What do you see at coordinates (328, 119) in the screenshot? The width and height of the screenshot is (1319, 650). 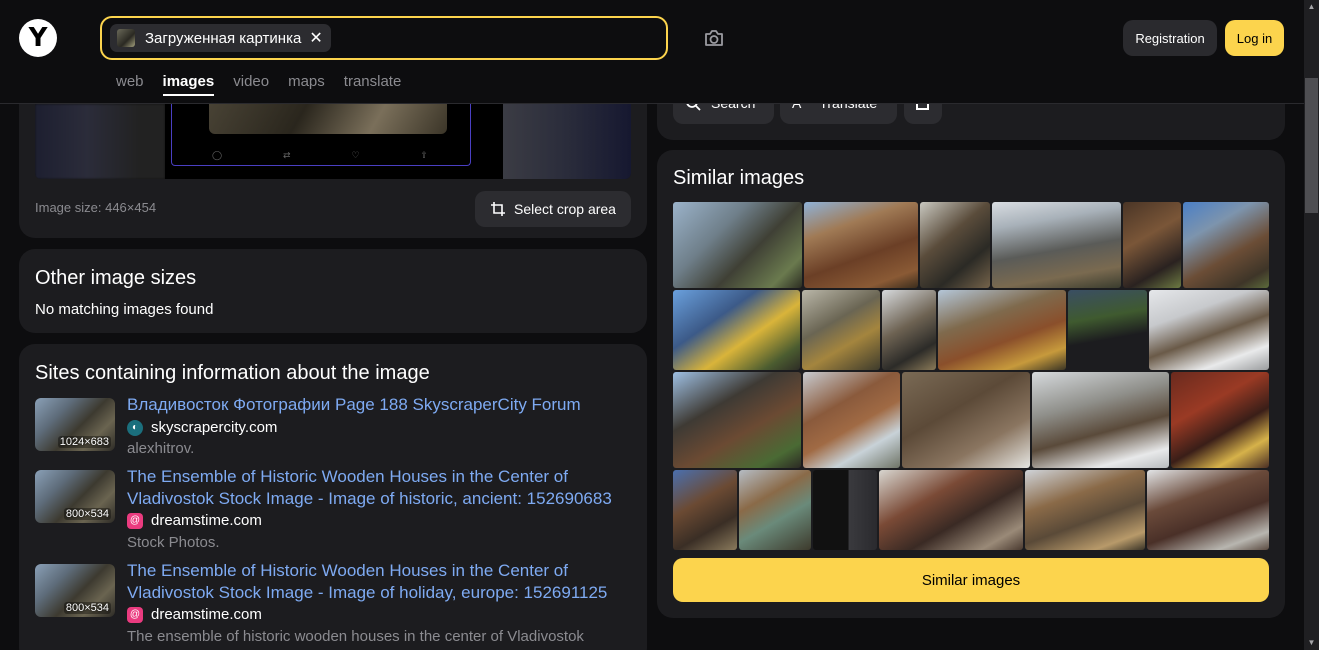 I see `uploaded-image` at bounding box center [328, 119].